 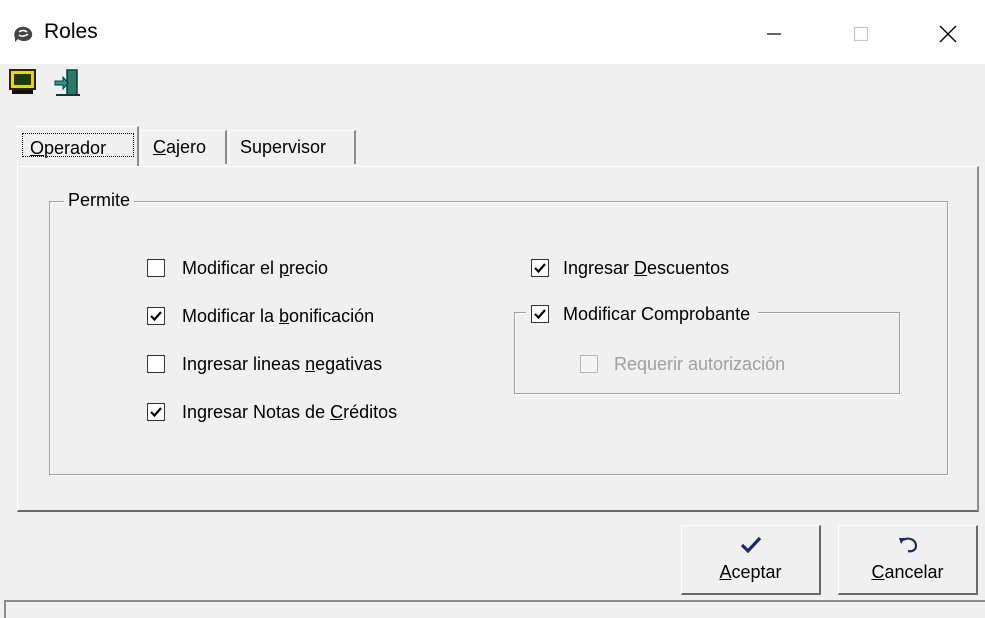 I want to click on checkbox-modificar-precio: Modificar el precio, so click(x=237, y=268).